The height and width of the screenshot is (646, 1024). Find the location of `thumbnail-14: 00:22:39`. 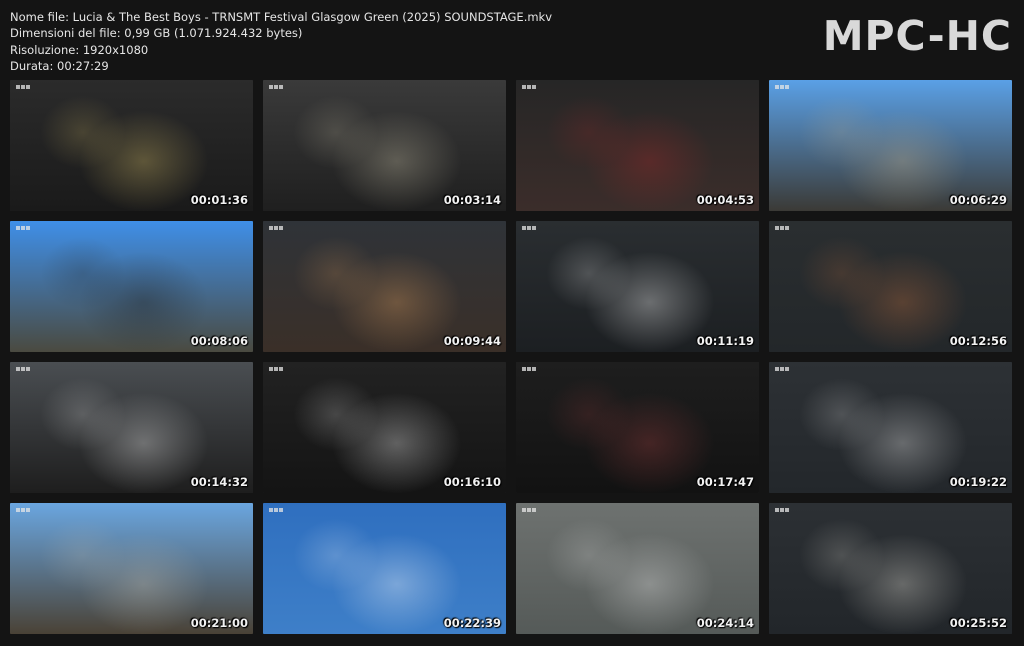

thumbnail-14: 00:22:39 is located at coordinates (384, 568).